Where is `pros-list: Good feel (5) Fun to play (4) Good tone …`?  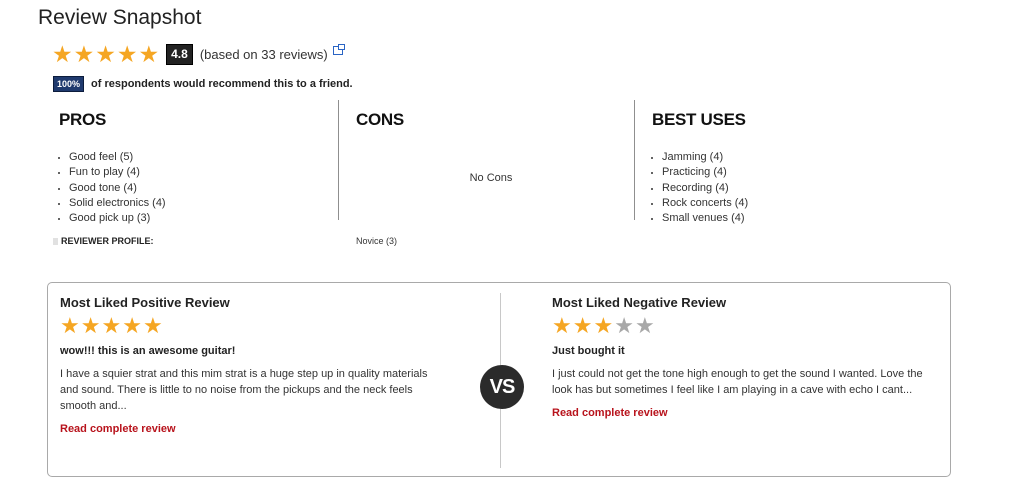 pros-list: Good feel (5) Fun to play (4) Good tone … is located at coordinates (194, 188).